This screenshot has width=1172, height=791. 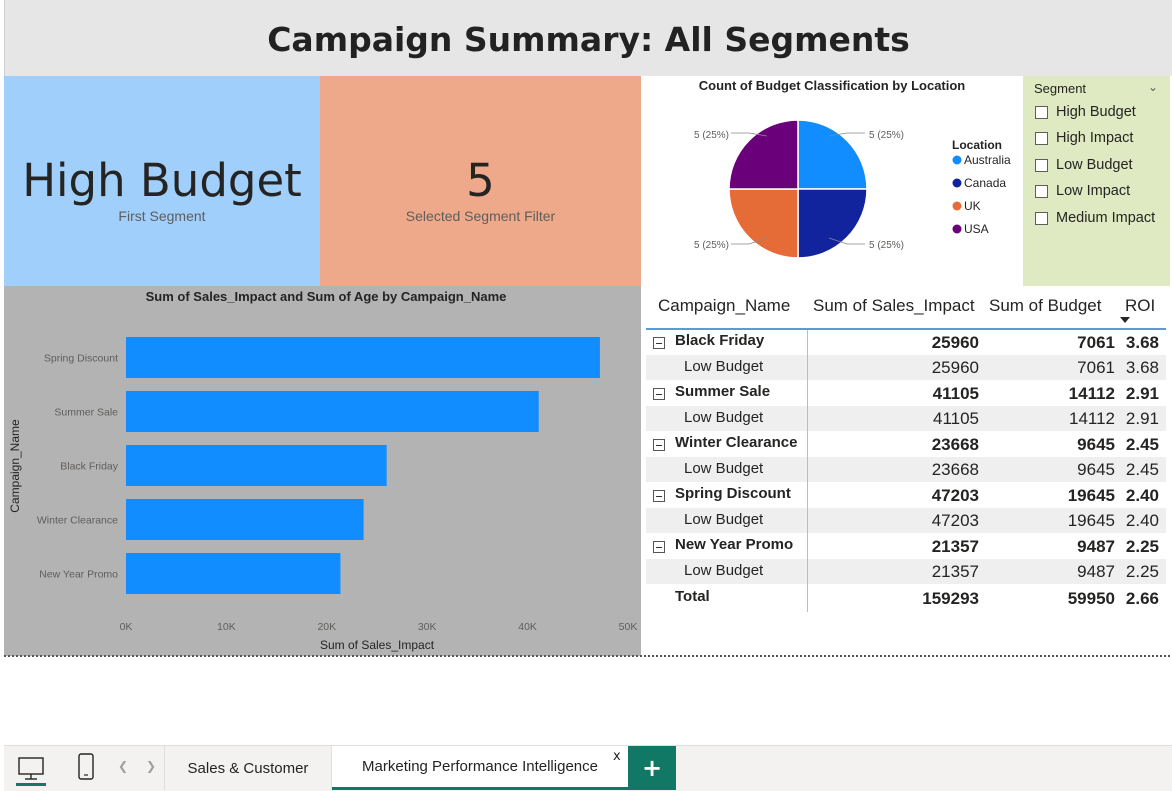 What do you see at coordinates (652, 768) in the screenshot?
I see `add-page-button: +` at bounding box center [652, 768].